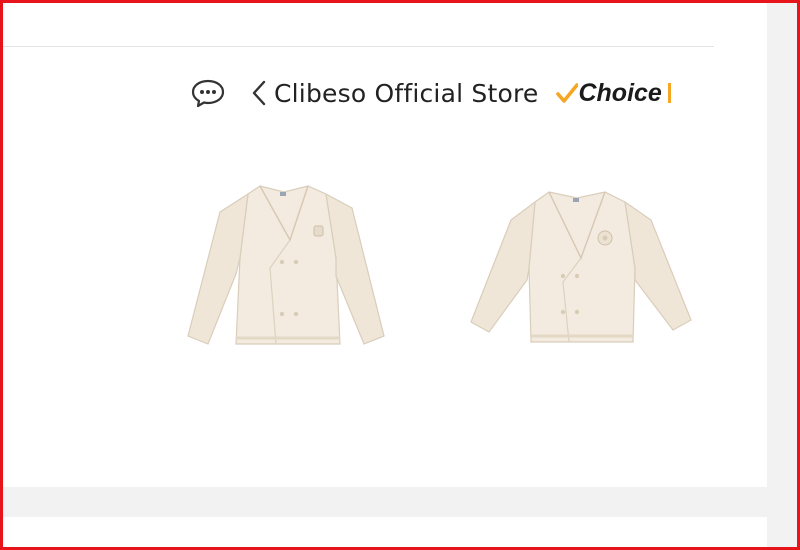 The height and width of the screenshot is (550, 800). Describe the element at coordinates (740, 245) in the screenshot. I see `right-gutter` at that location.